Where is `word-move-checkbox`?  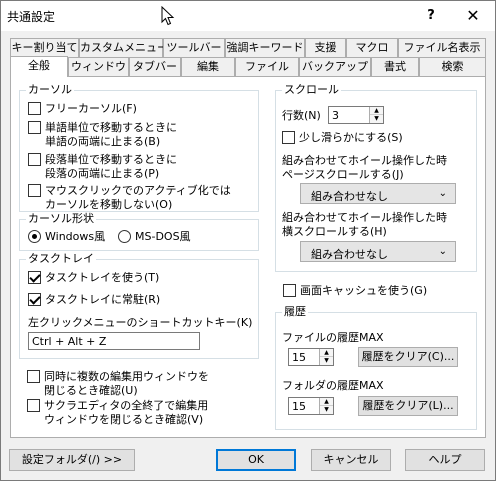 word-move-checkbox is located at coordinates (34, 127).